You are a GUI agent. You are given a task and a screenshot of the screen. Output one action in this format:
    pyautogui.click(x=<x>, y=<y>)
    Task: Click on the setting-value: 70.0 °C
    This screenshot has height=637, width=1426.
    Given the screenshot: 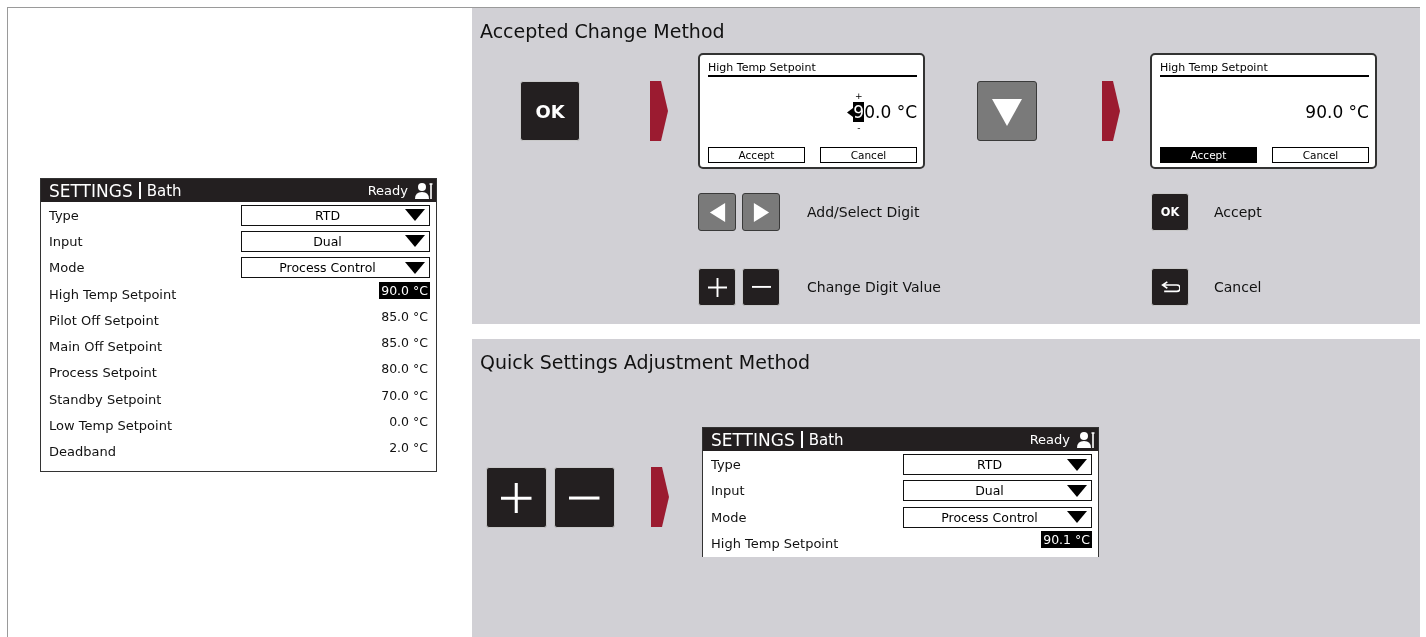 What is the action you would take?
    pyautogui.click(x=404, y=395)
    